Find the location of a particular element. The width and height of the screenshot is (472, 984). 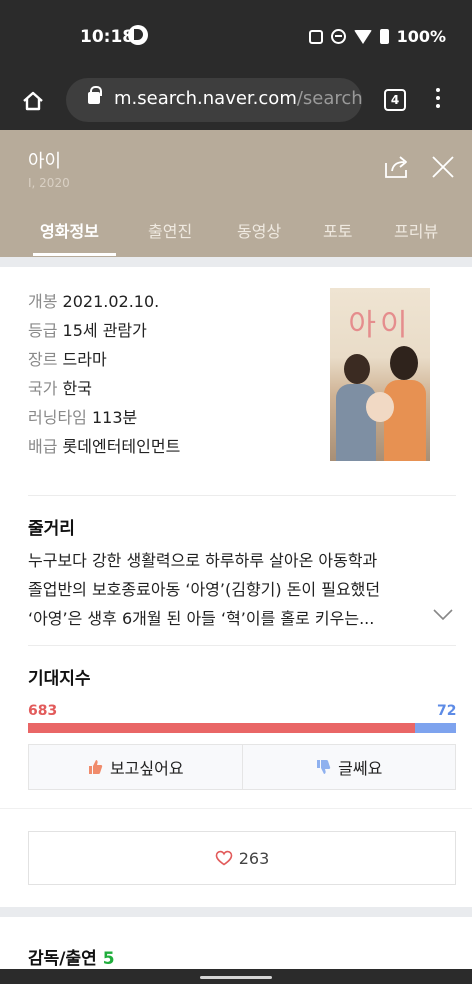

url-path: /search is located at coordinates (329, 98).